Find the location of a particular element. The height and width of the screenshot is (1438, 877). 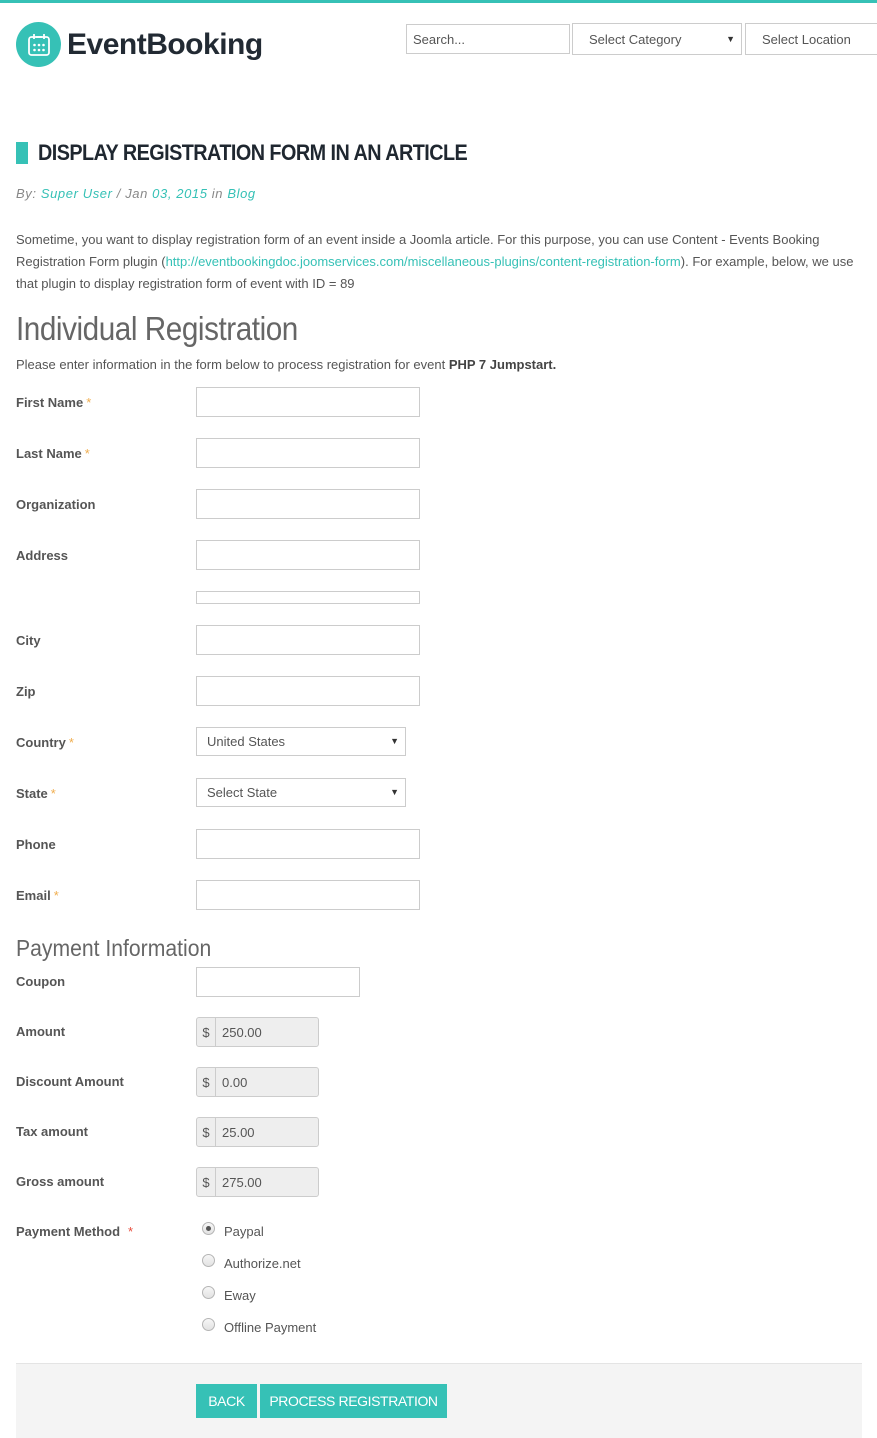

amount-field: $ 250.00 is located at coordinates (257, 1032).